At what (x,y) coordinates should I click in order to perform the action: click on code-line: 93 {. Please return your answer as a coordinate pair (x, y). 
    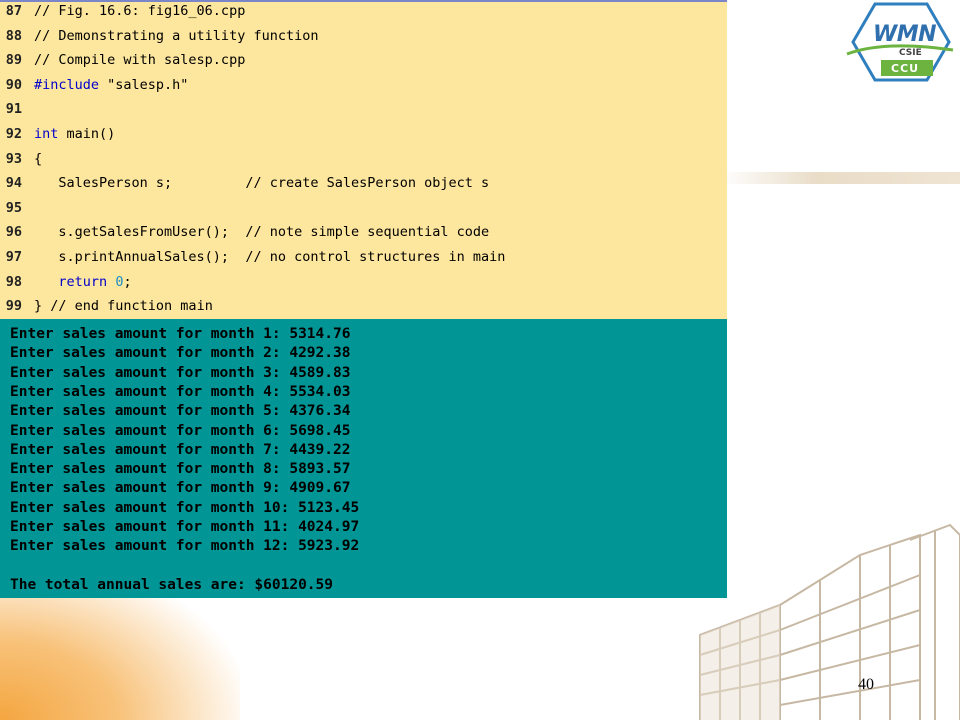
    Looking at the image, I should click on (21, 159).